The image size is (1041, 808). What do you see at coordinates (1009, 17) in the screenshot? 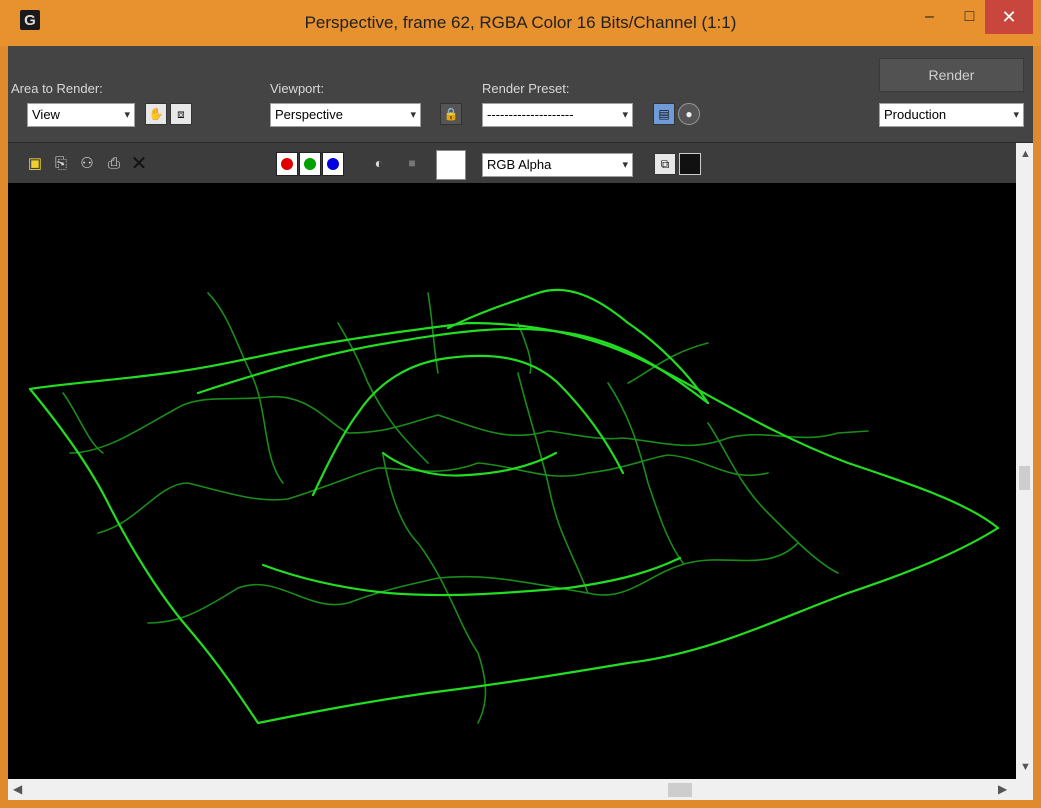
I see `close-button: ✕` at bounding box center [1009, 17].